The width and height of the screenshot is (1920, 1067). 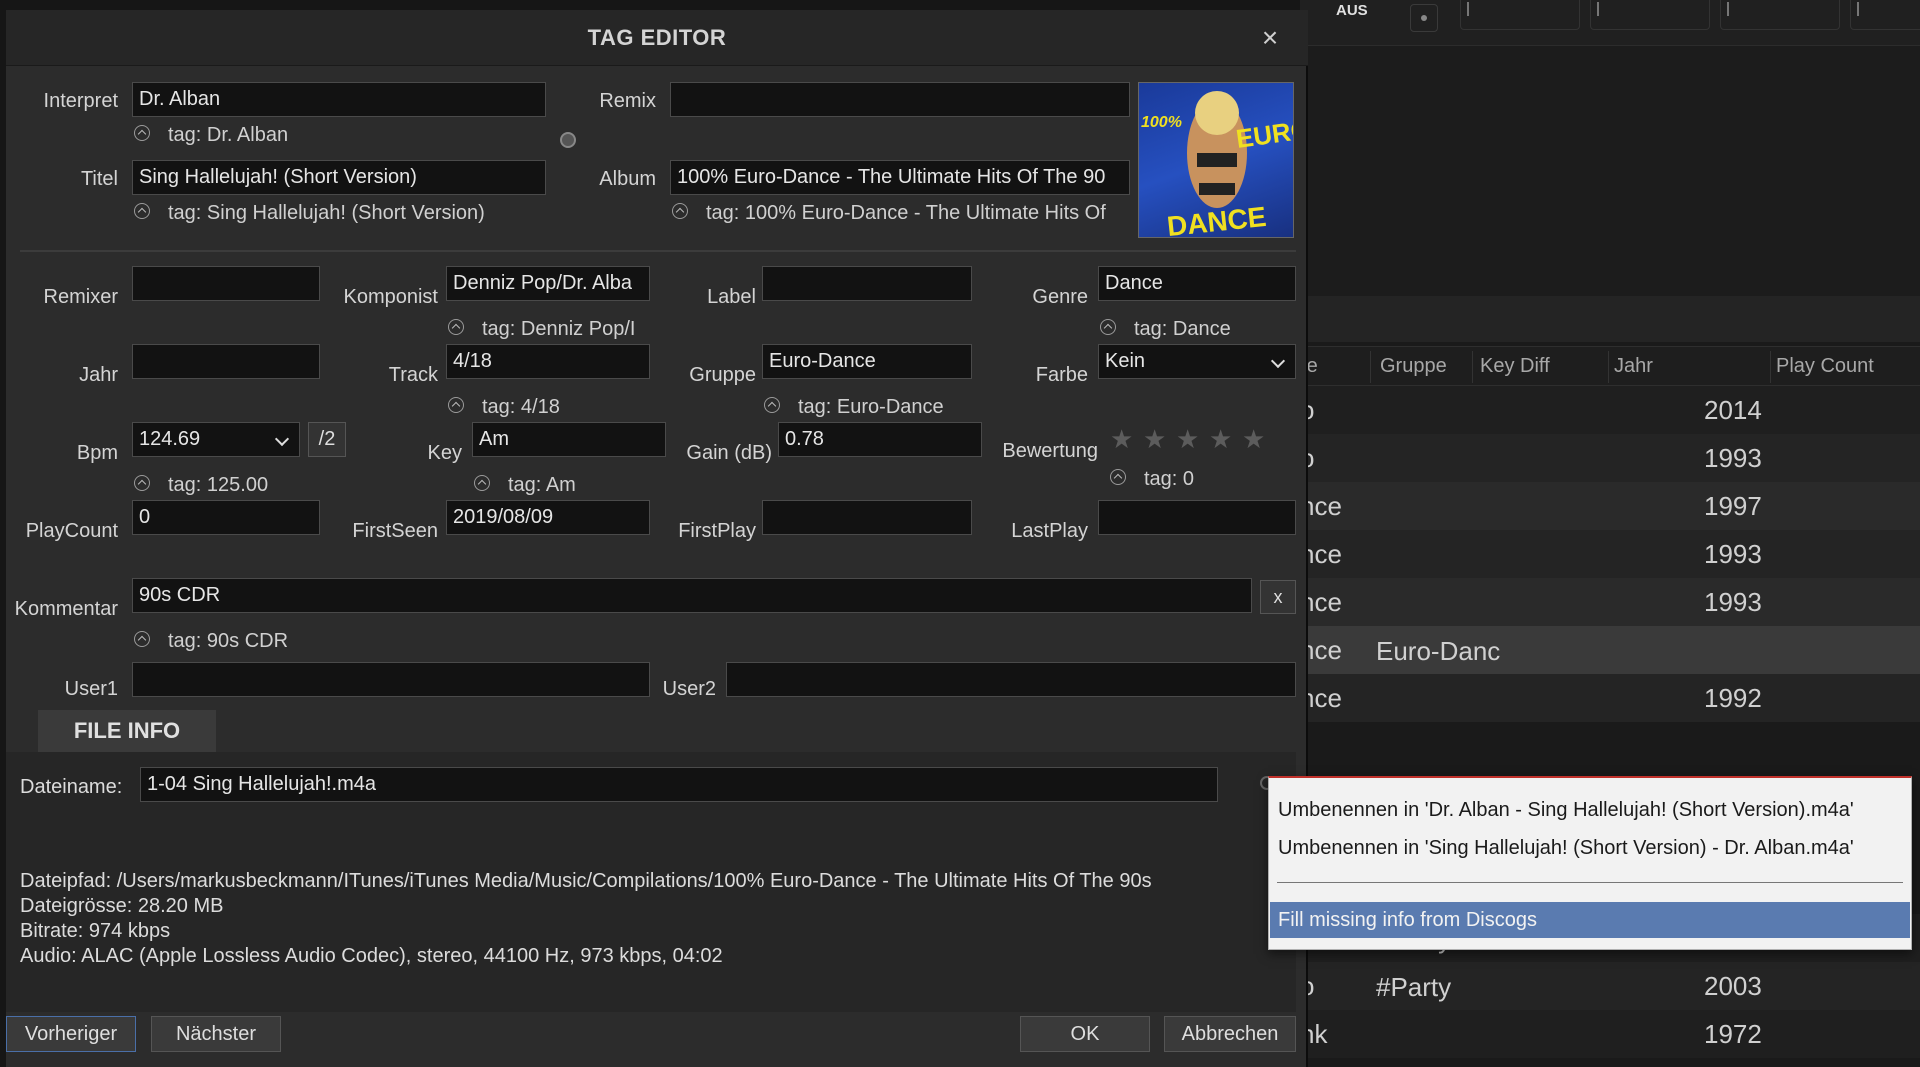 I want to click on titel-label: Titel, so click(x=99, y=179).